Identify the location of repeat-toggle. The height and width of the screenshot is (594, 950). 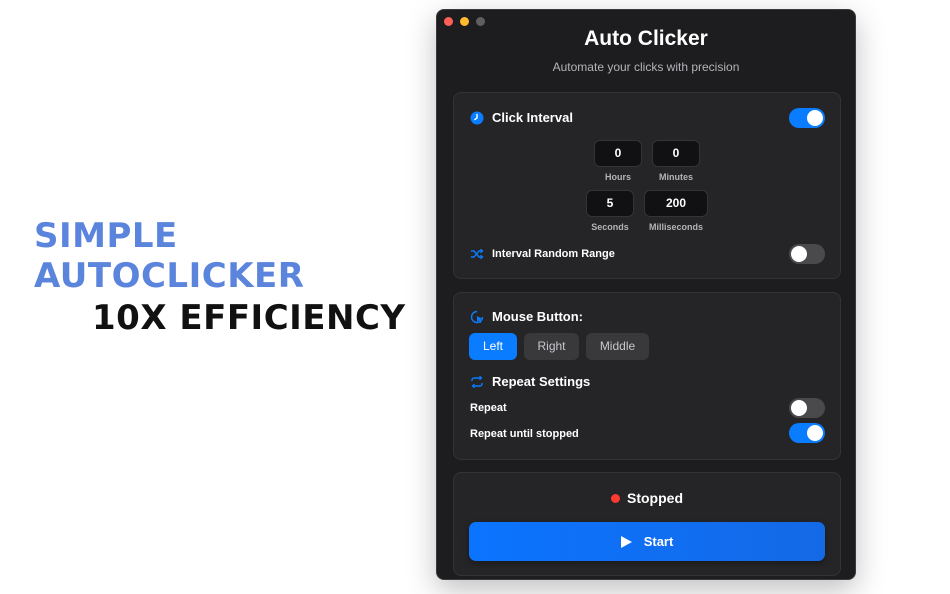
(807, 408).